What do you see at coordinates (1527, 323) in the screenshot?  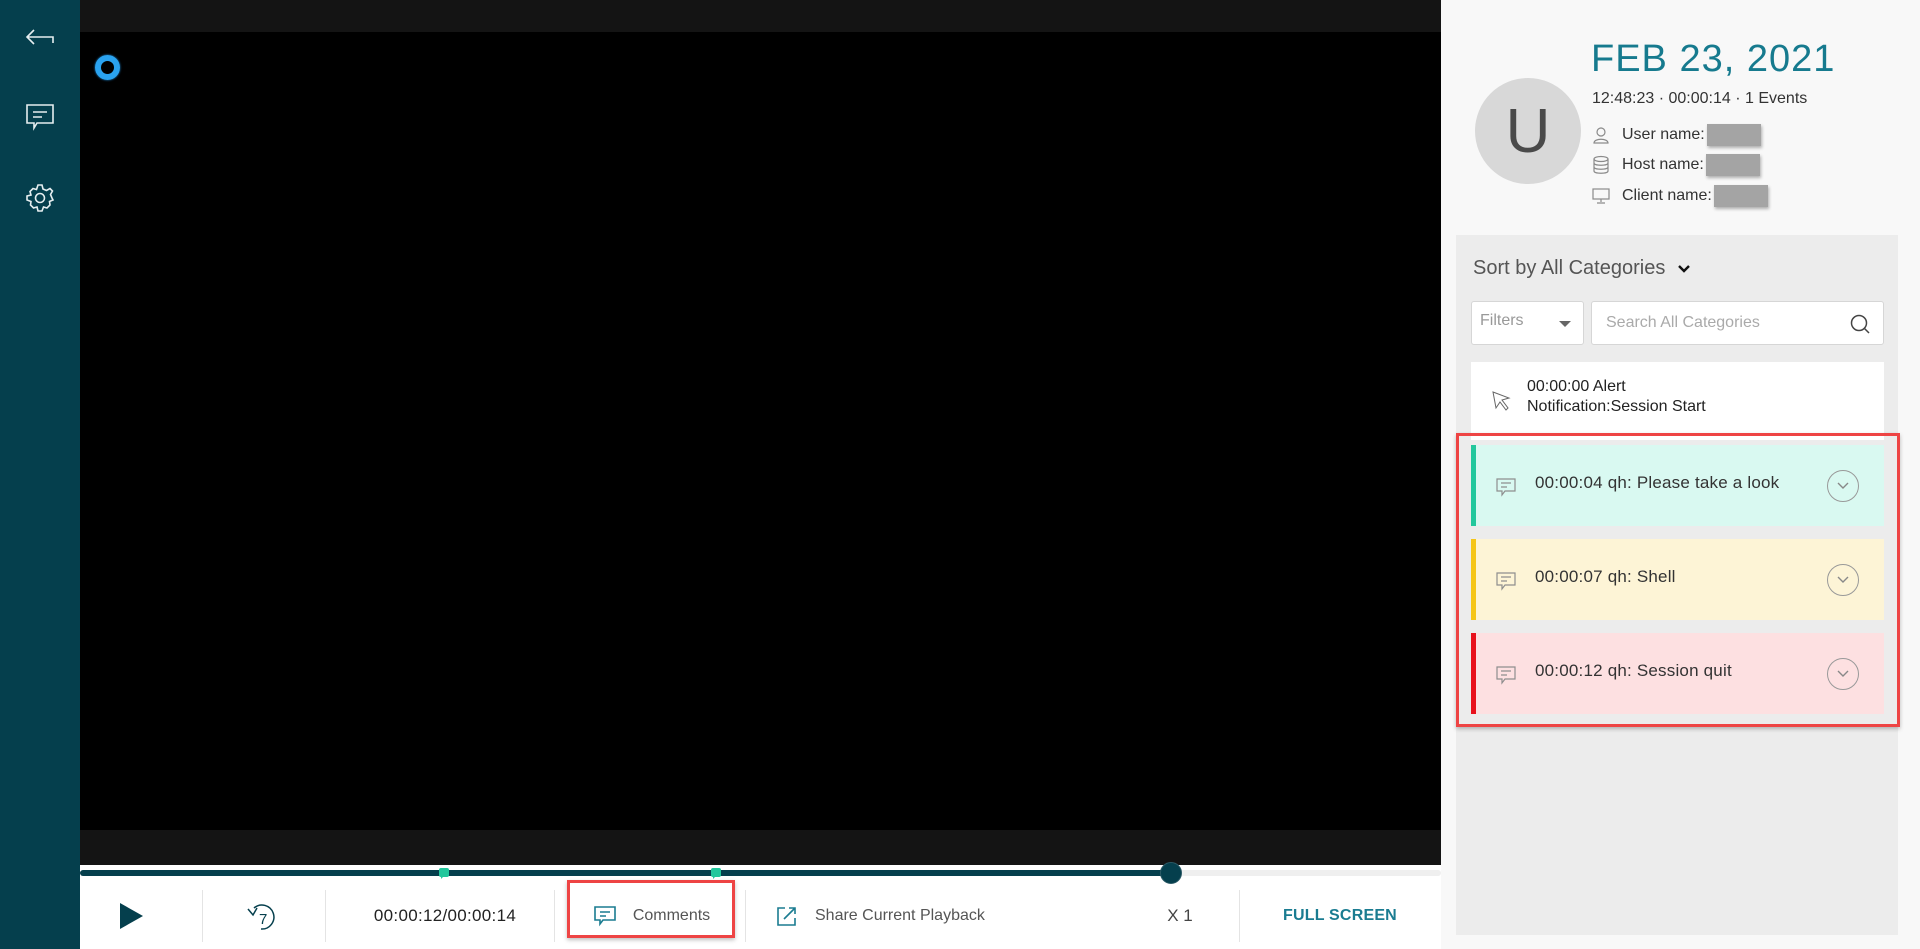 I see `filters-dropdown: Filters` at bounding box center [1527, 323].